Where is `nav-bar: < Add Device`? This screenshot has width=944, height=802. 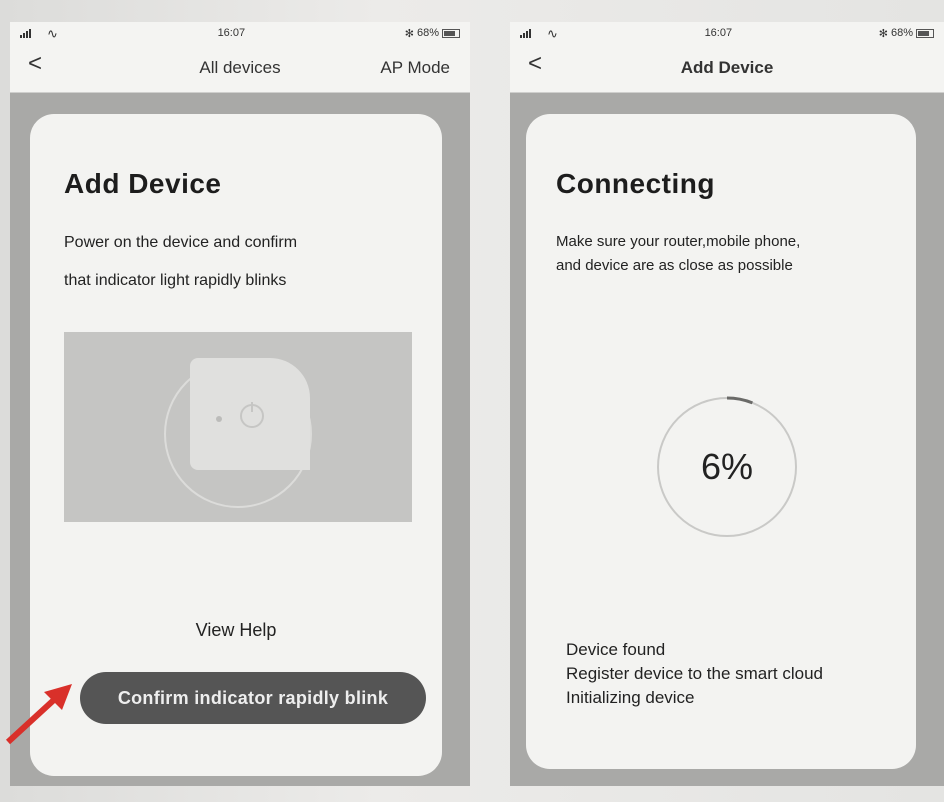
nav-bar: < Add Device is located at coordinates (727, 68).